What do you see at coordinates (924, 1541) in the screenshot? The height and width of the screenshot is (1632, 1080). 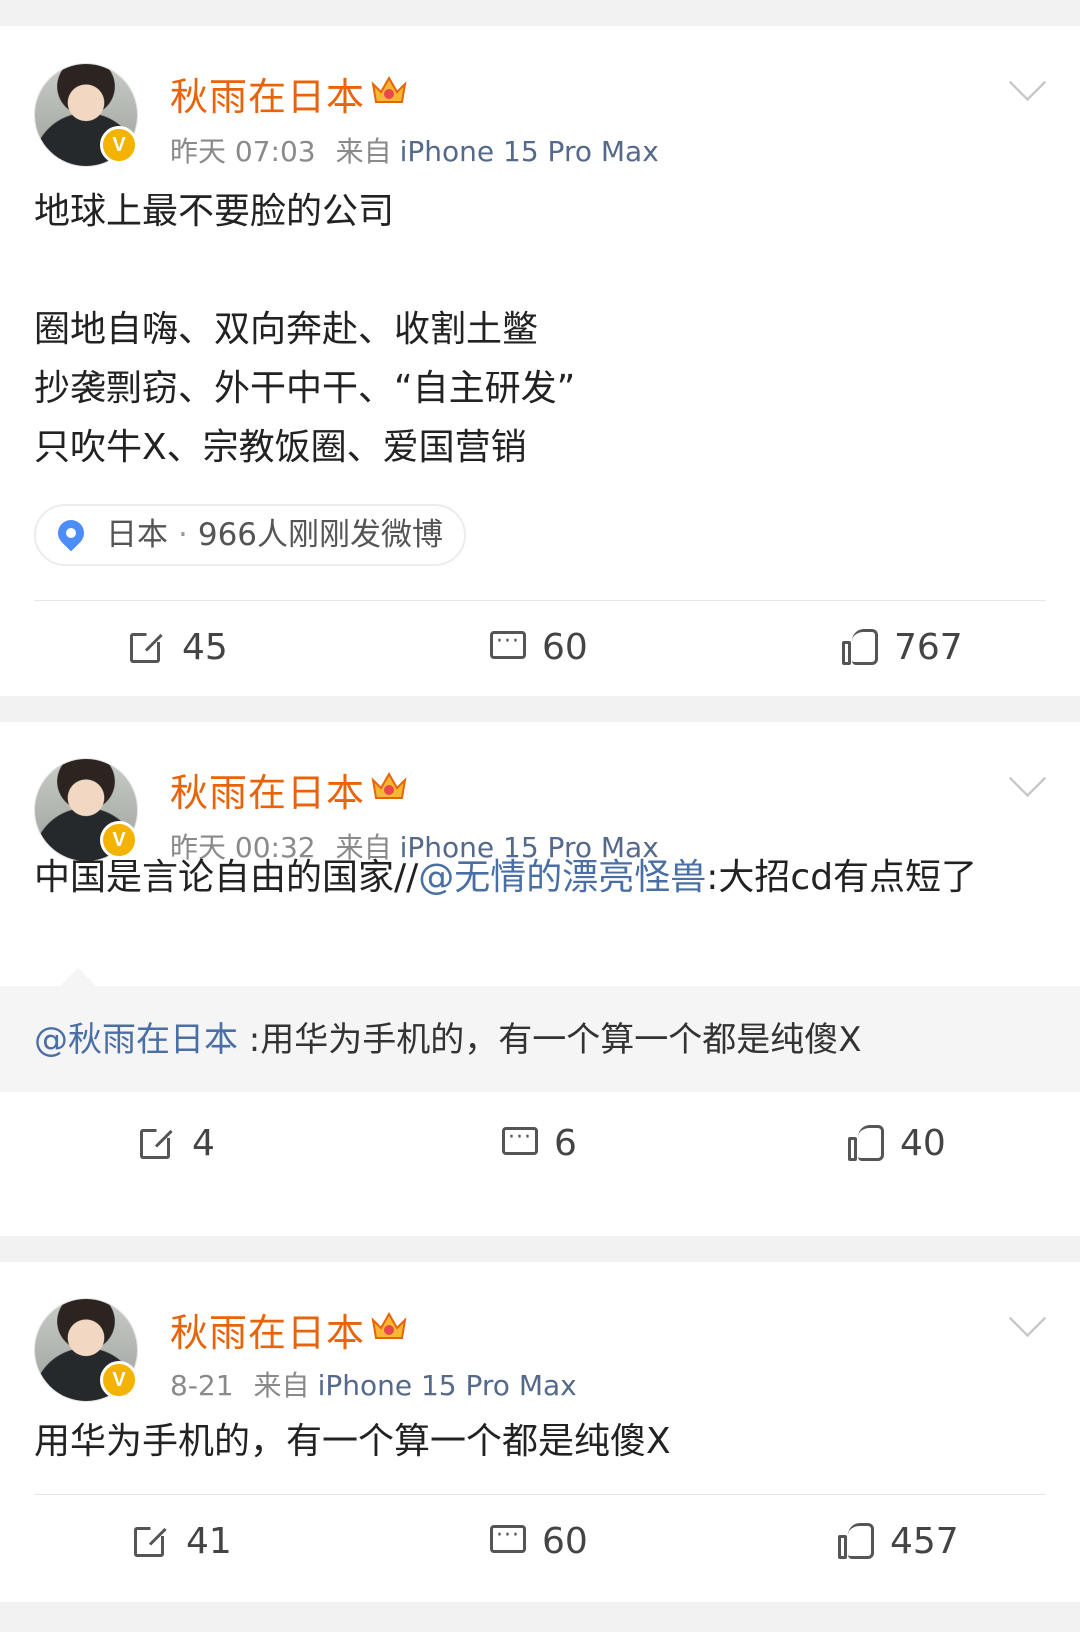 I see `like-count: 457` at bounding box center [924, 1541].